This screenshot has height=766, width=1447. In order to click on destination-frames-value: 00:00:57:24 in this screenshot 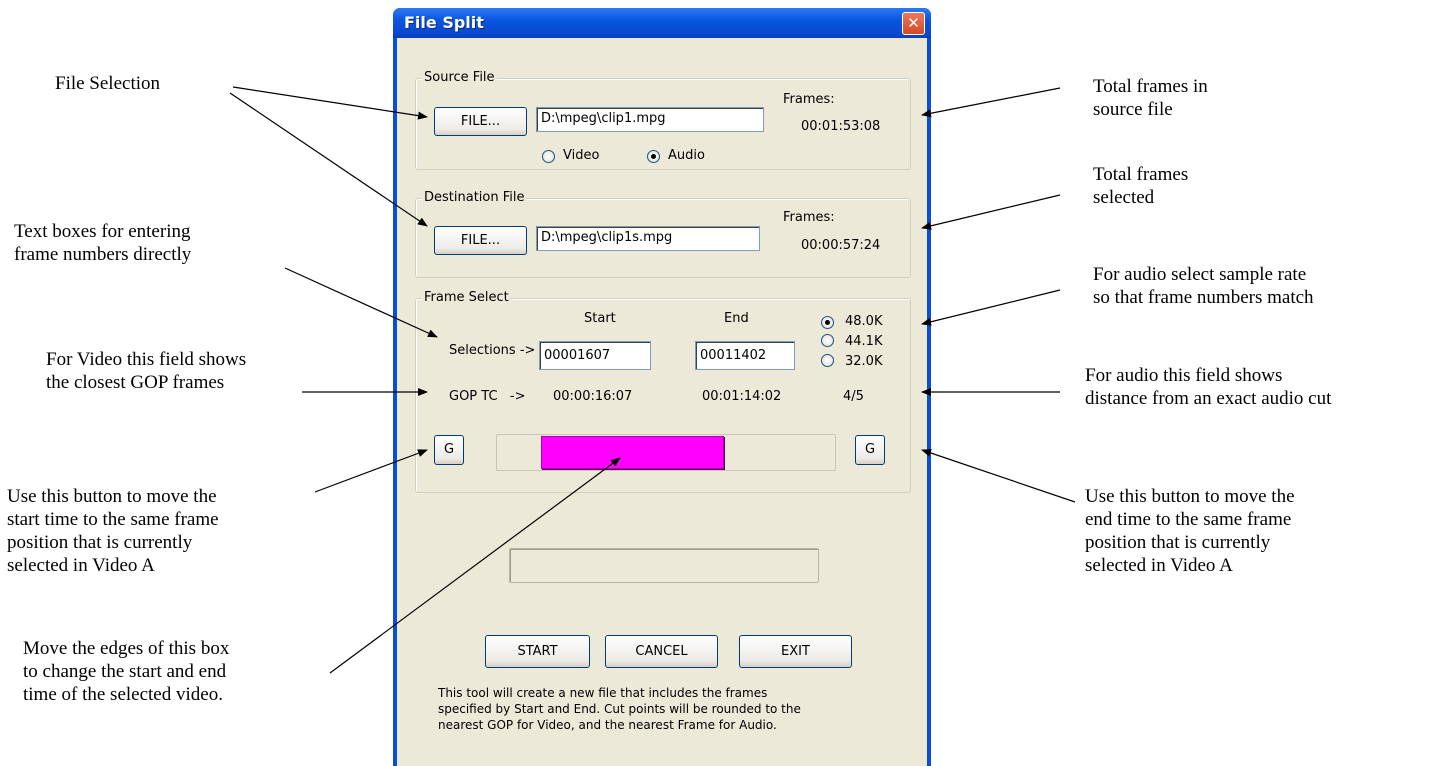, I will do `click(841, 245)`.